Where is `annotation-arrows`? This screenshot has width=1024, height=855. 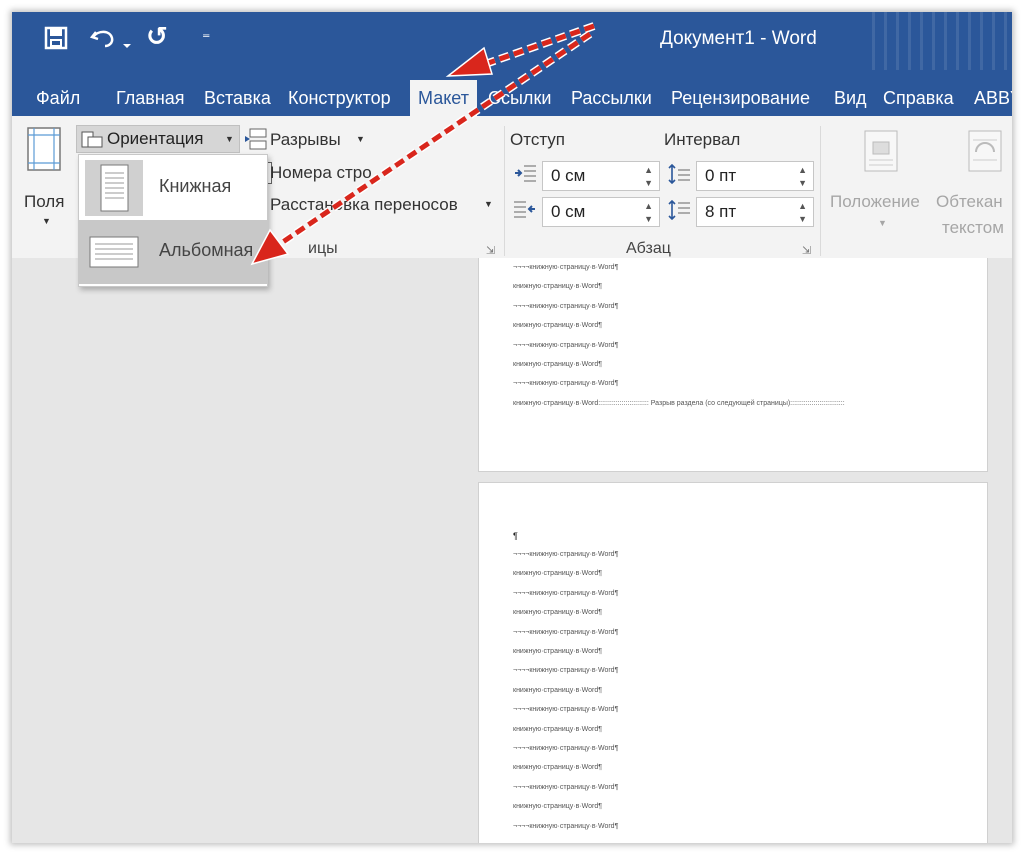 annotation-arrows is located at coordinates (423, 144).